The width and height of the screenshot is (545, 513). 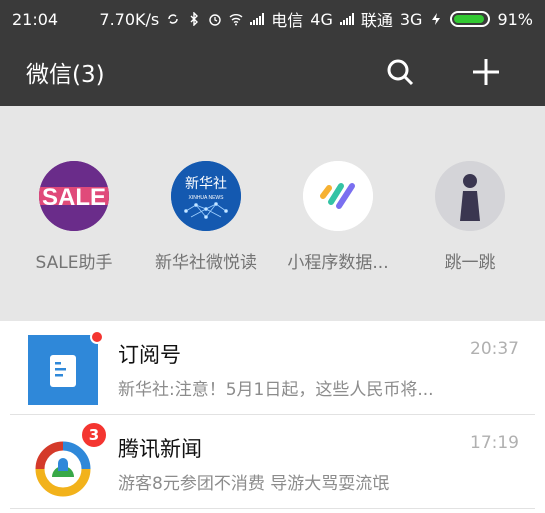 I want to click on jump-game-logo, so click(x=470, y=196).